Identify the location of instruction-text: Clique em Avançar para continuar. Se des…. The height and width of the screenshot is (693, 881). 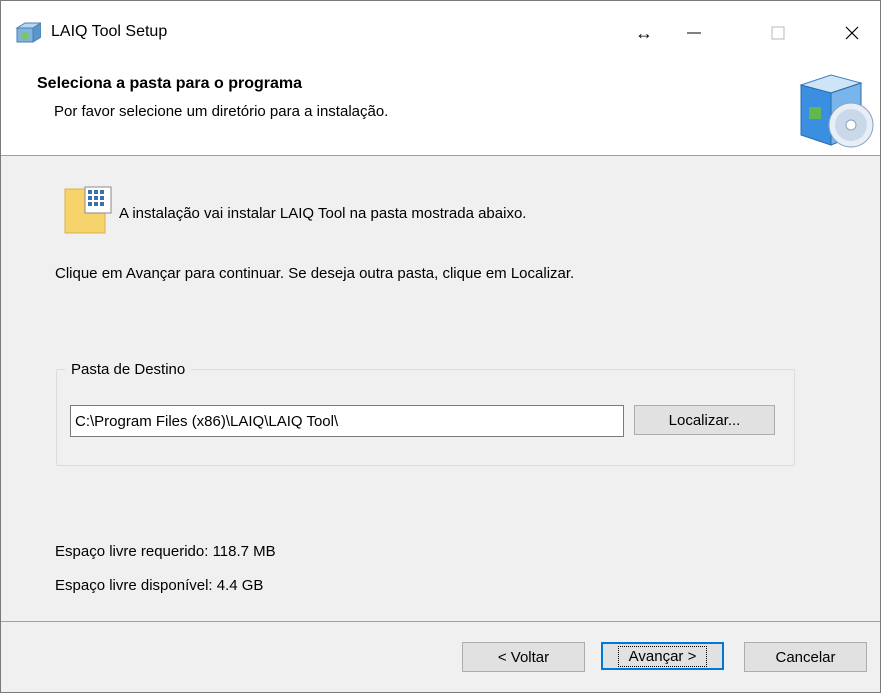
(315, 273).